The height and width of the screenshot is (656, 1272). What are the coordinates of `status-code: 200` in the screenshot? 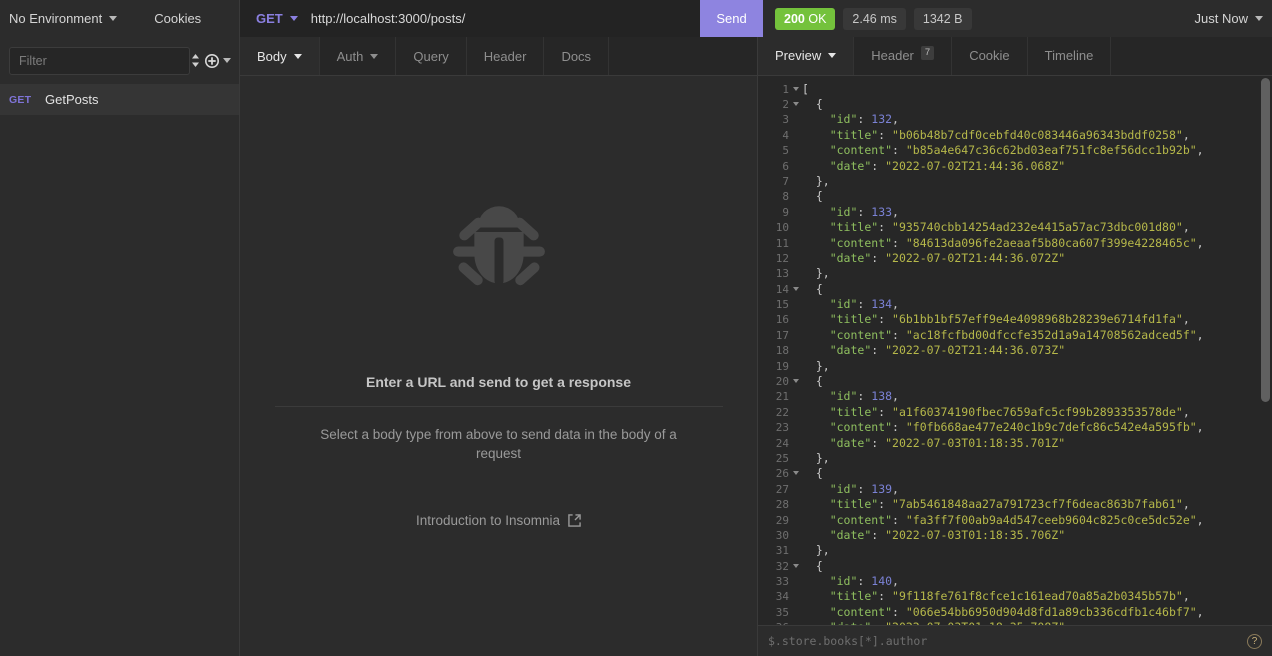 It's located at (794, 18).